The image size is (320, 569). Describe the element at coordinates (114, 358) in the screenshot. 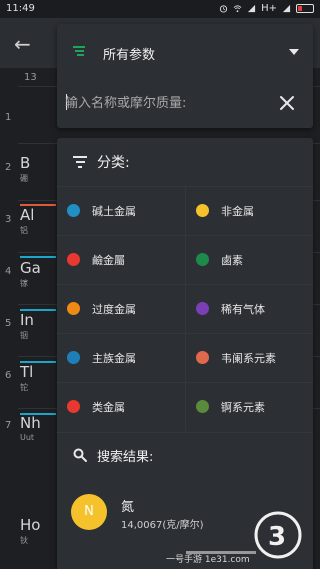

I see `category-label: 主族金属` at that location.